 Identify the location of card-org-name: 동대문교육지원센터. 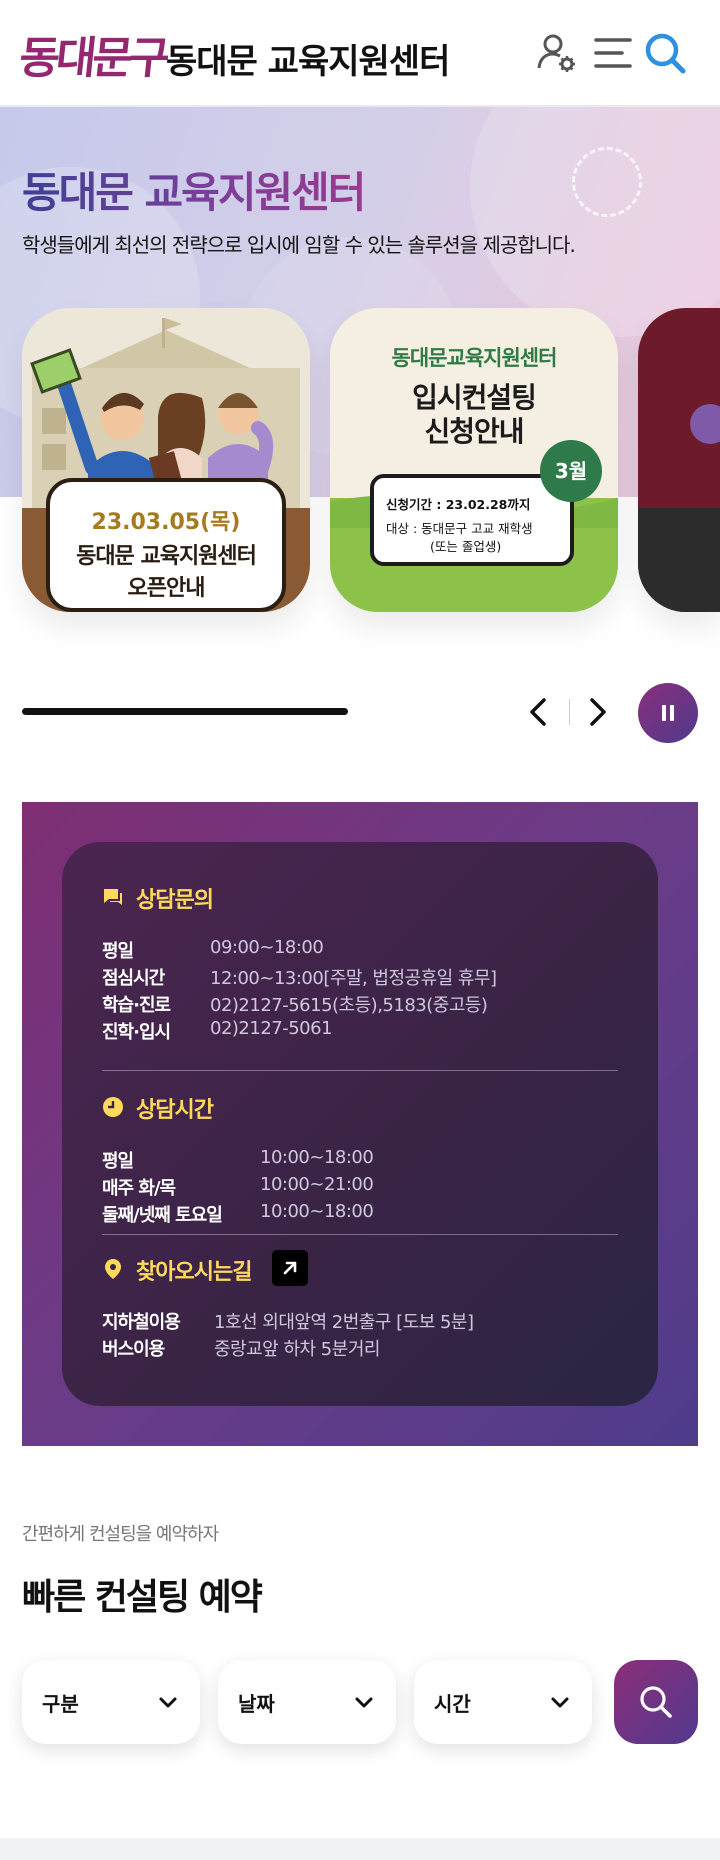
(474, 358).